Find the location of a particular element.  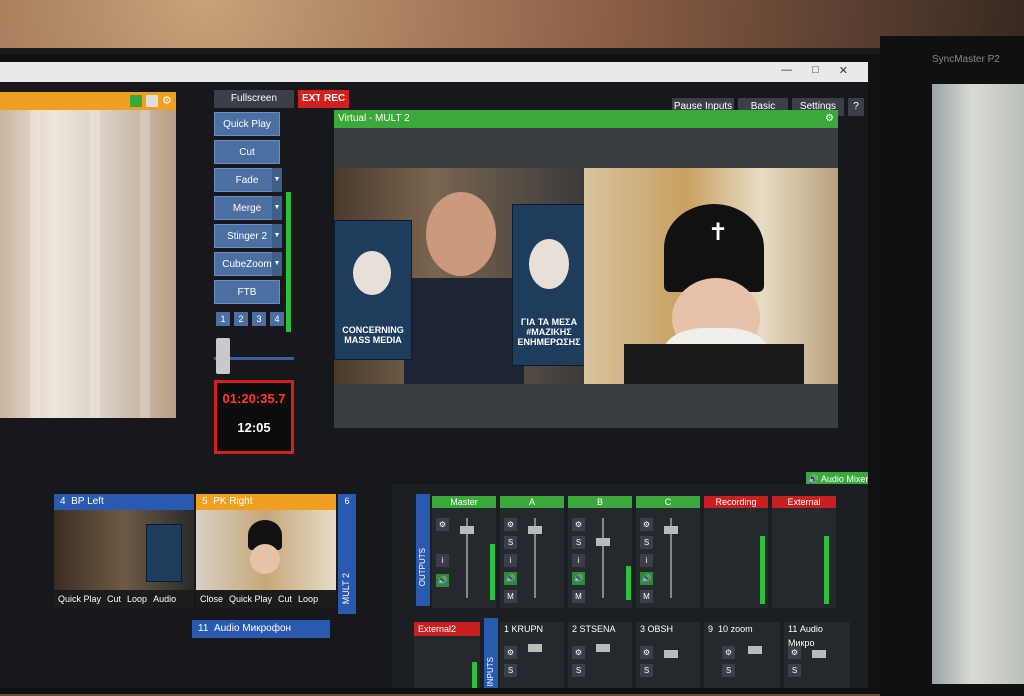

merge-dropdown-icon: ▼ is located at coordinates (277, 208).